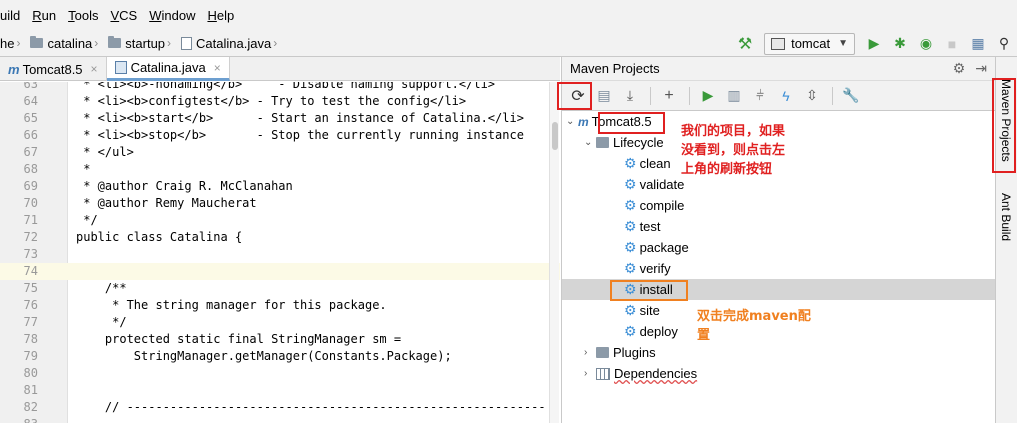 The image size is (1017, 423). What do you see at coordinates (280, 288) in the screenshot?
I see `code-line: 75 /**` at bounding box center [280, 288].